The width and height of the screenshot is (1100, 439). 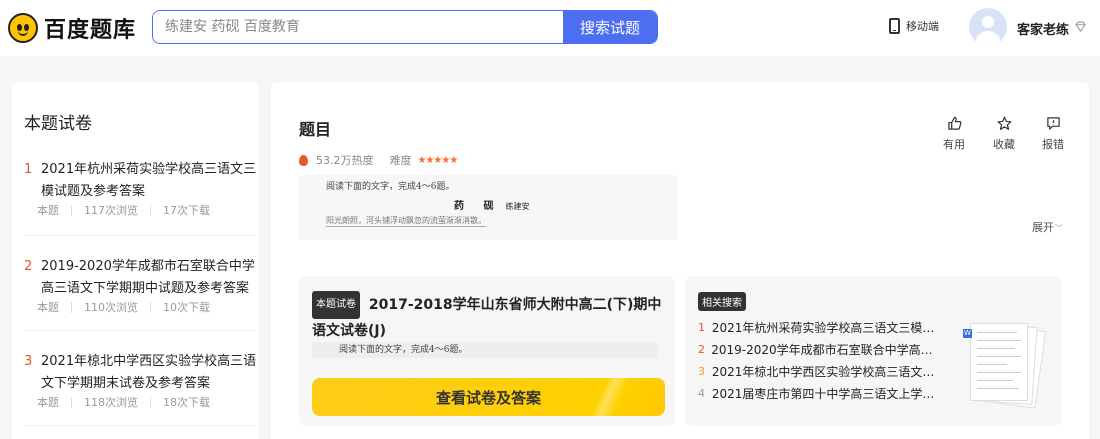 What do you see at coordinates (701, 371) in the screenshot?
I see `related-number: 3` at bounding box center [701, 371].